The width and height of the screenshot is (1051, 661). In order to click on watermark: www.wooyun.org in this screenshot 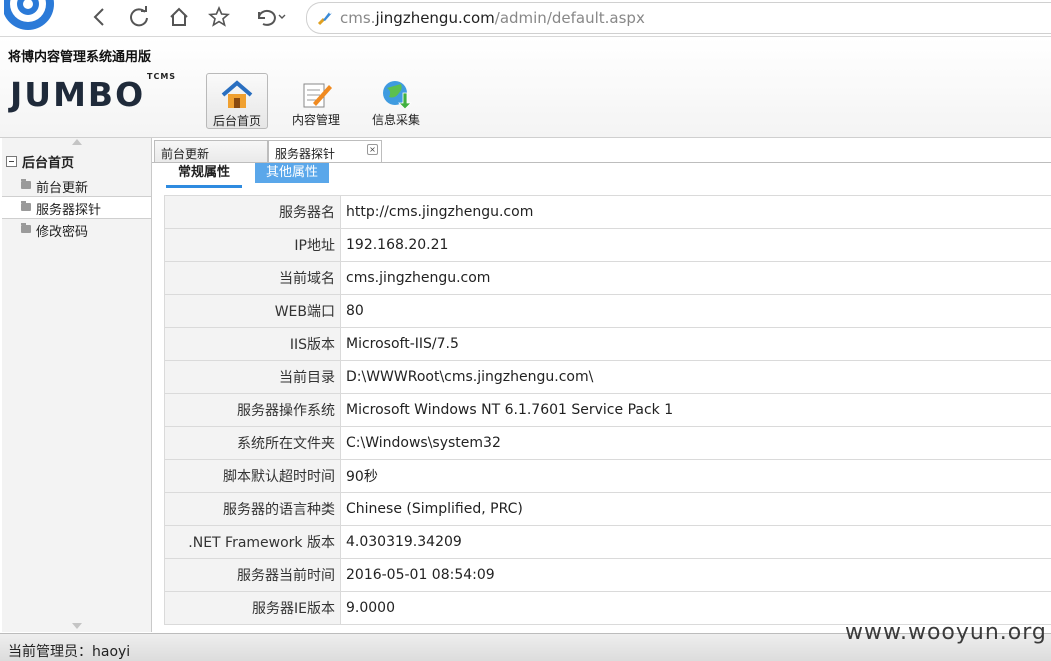, I will do `click(946, 632)`.